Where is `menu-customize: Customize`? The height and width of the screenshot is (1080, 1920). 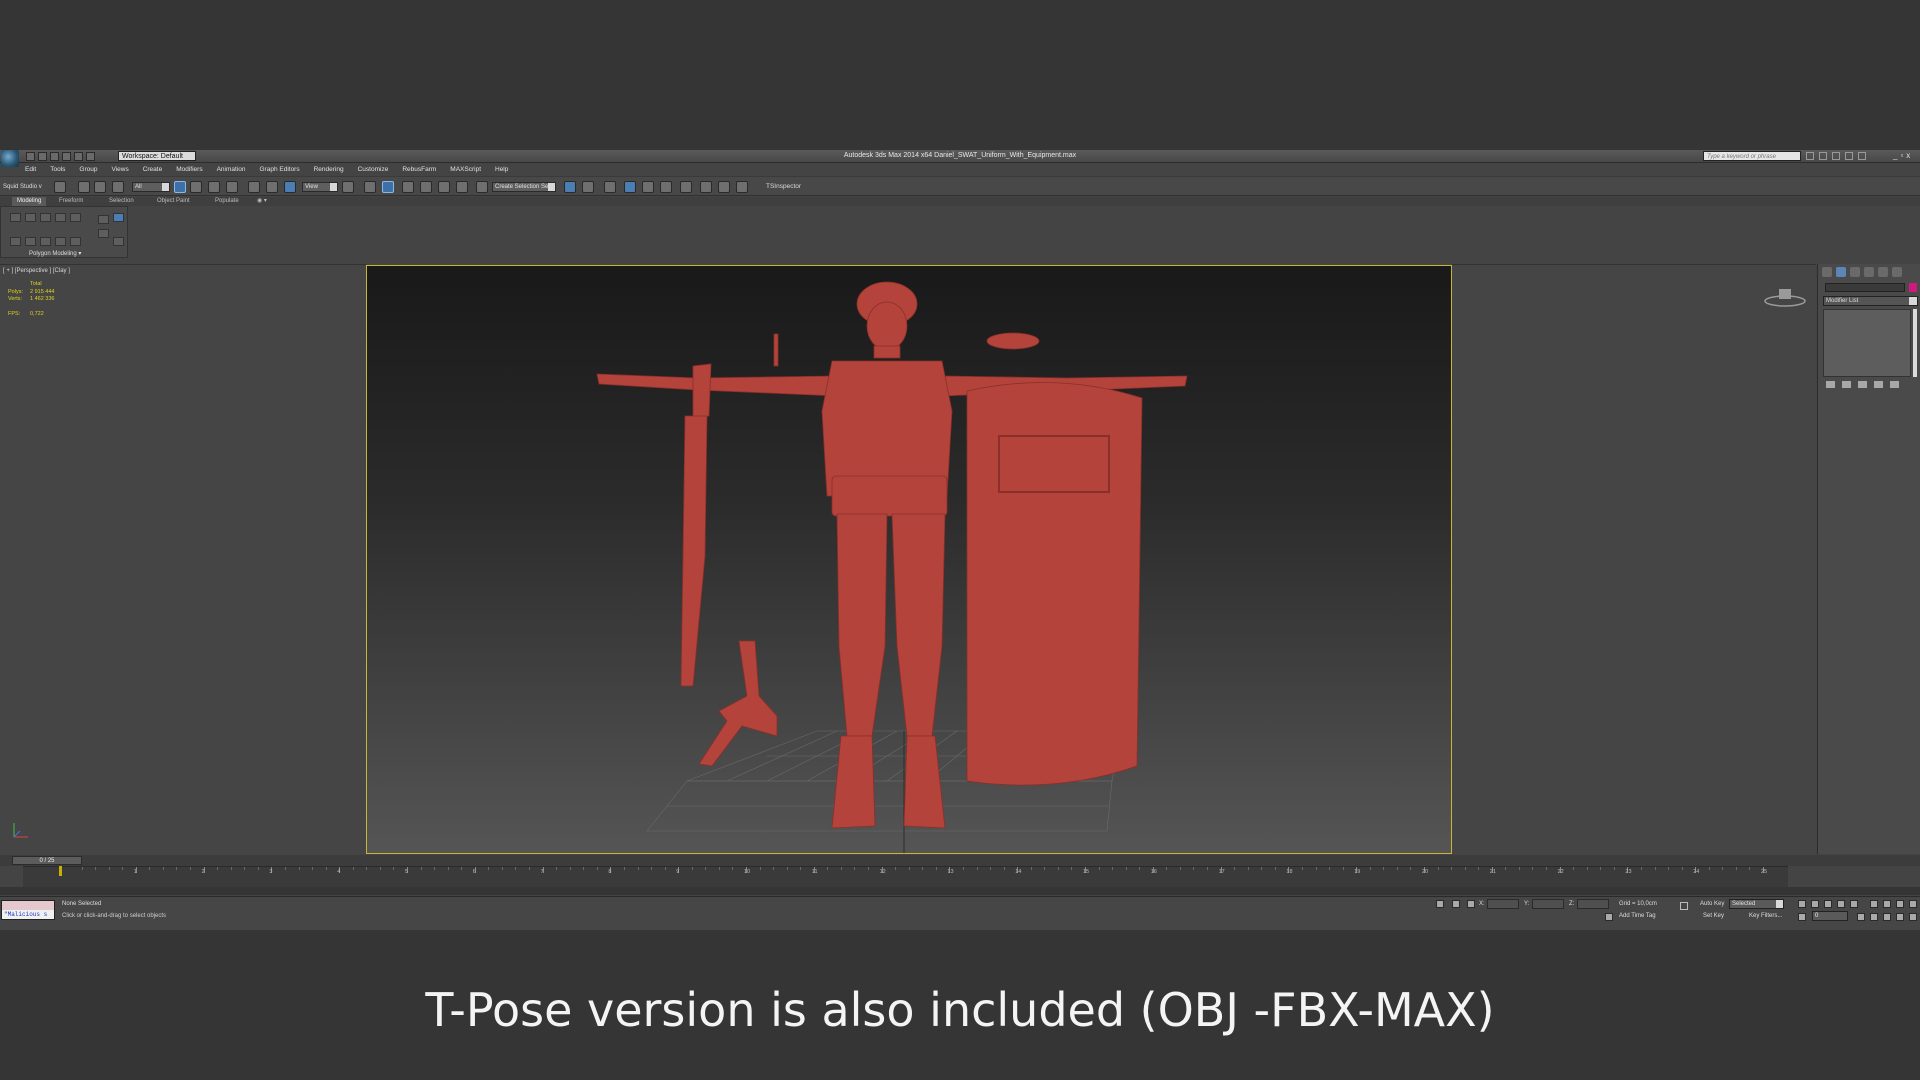
menu-customize: Customize is located at coordinates (373, 169).